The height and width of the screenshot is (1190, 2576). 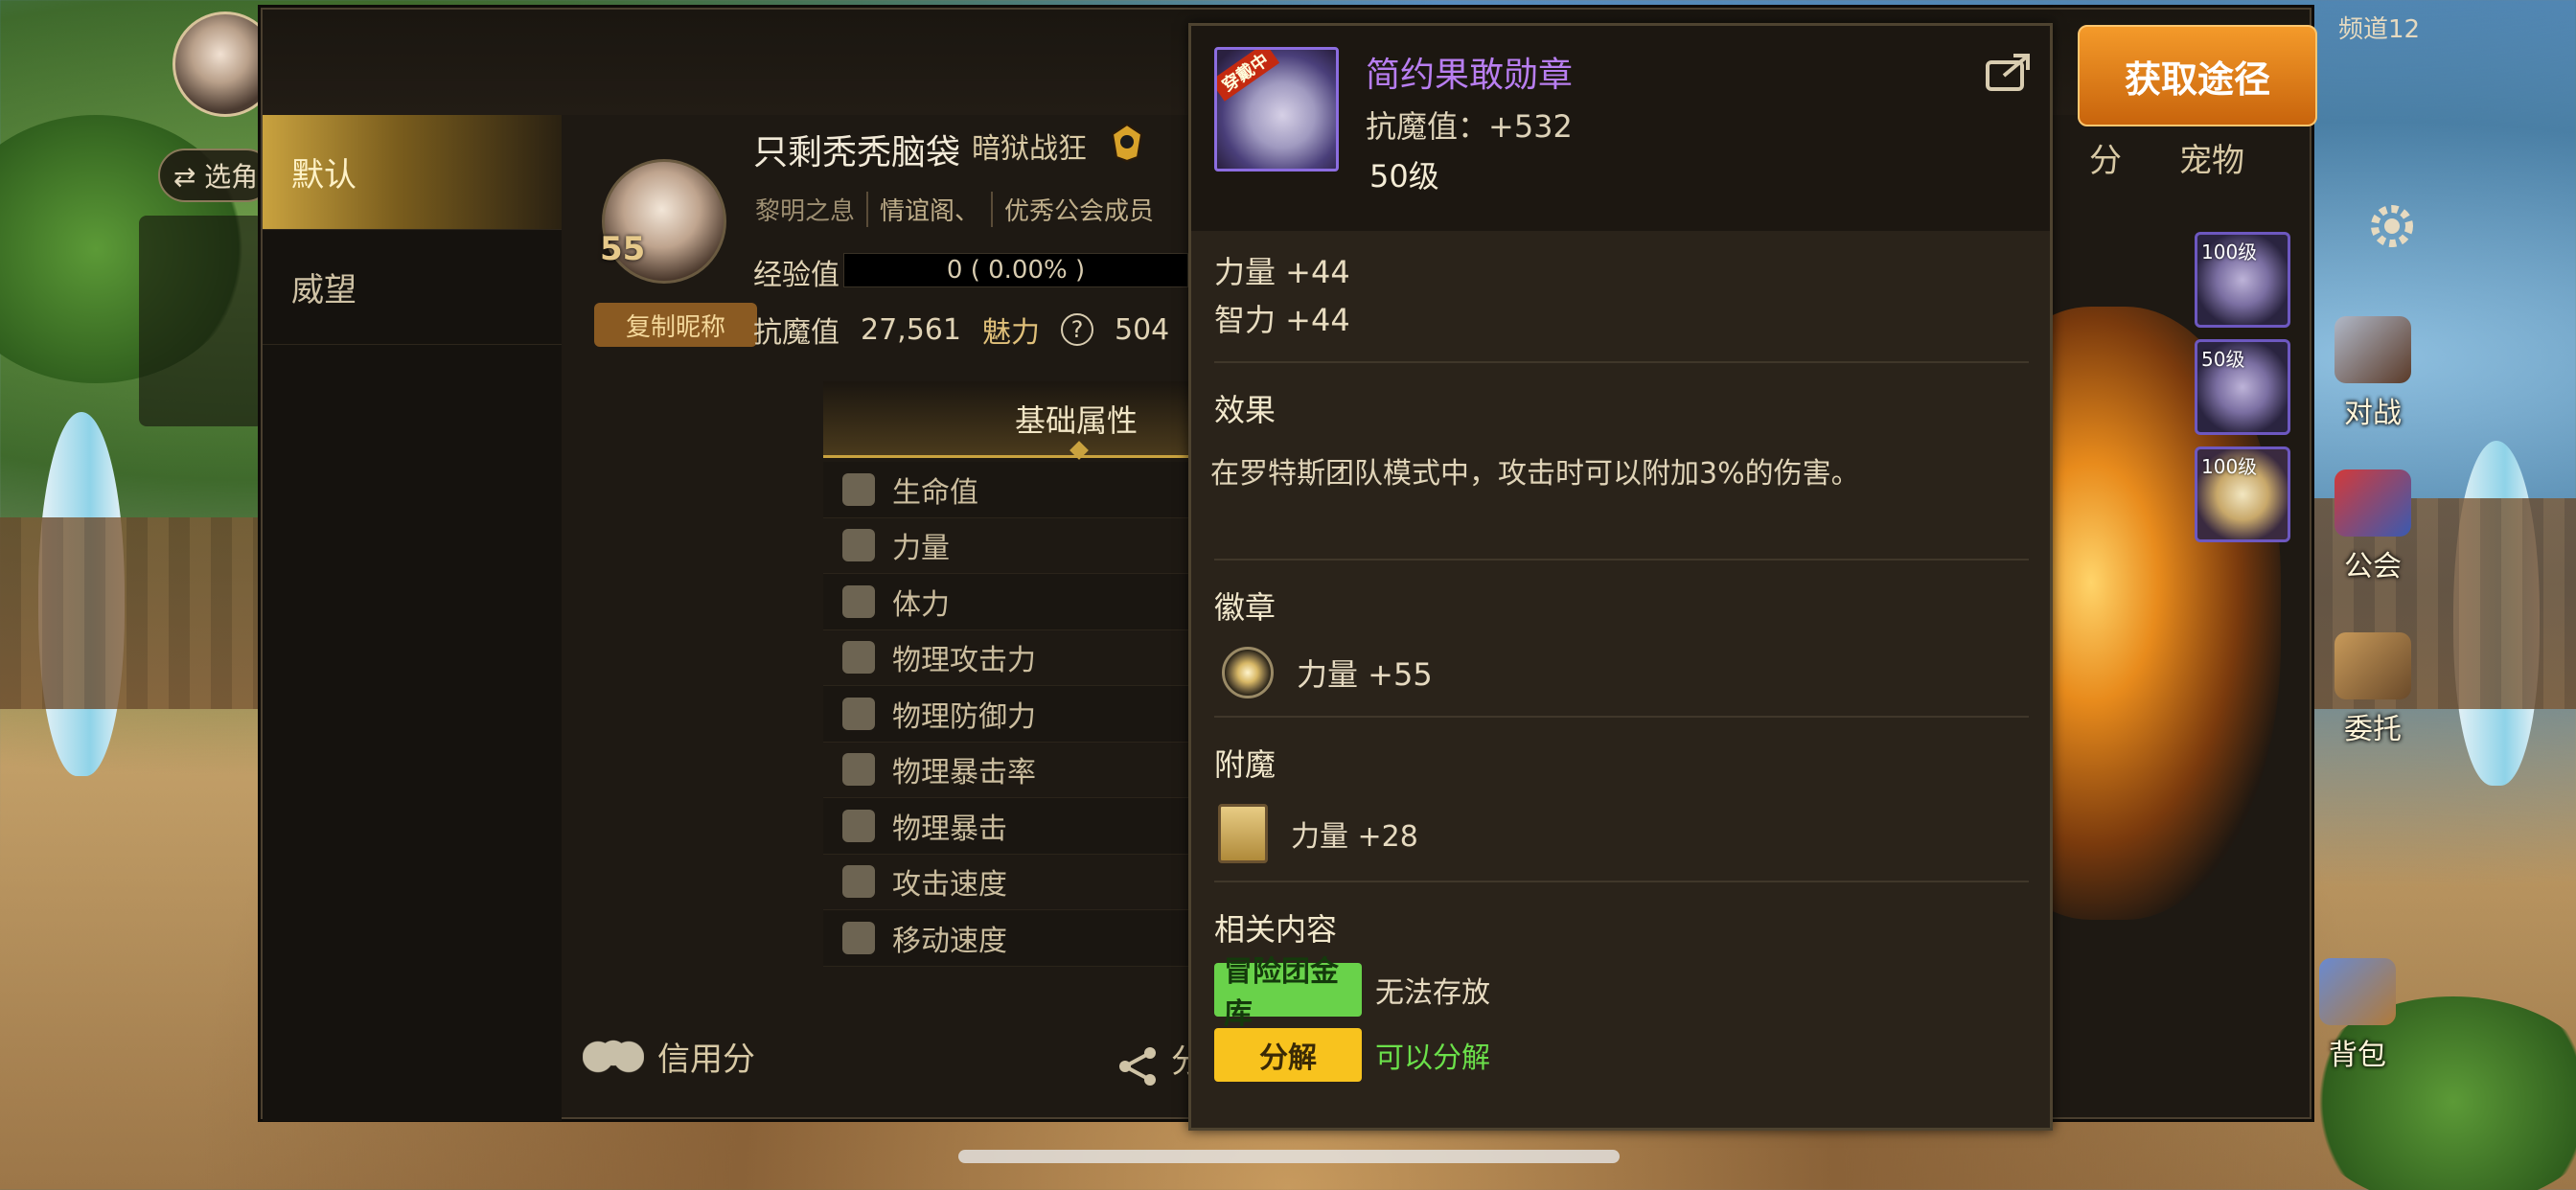 I want to click on tab-prestige: 威望, so click(x=412, y=287).